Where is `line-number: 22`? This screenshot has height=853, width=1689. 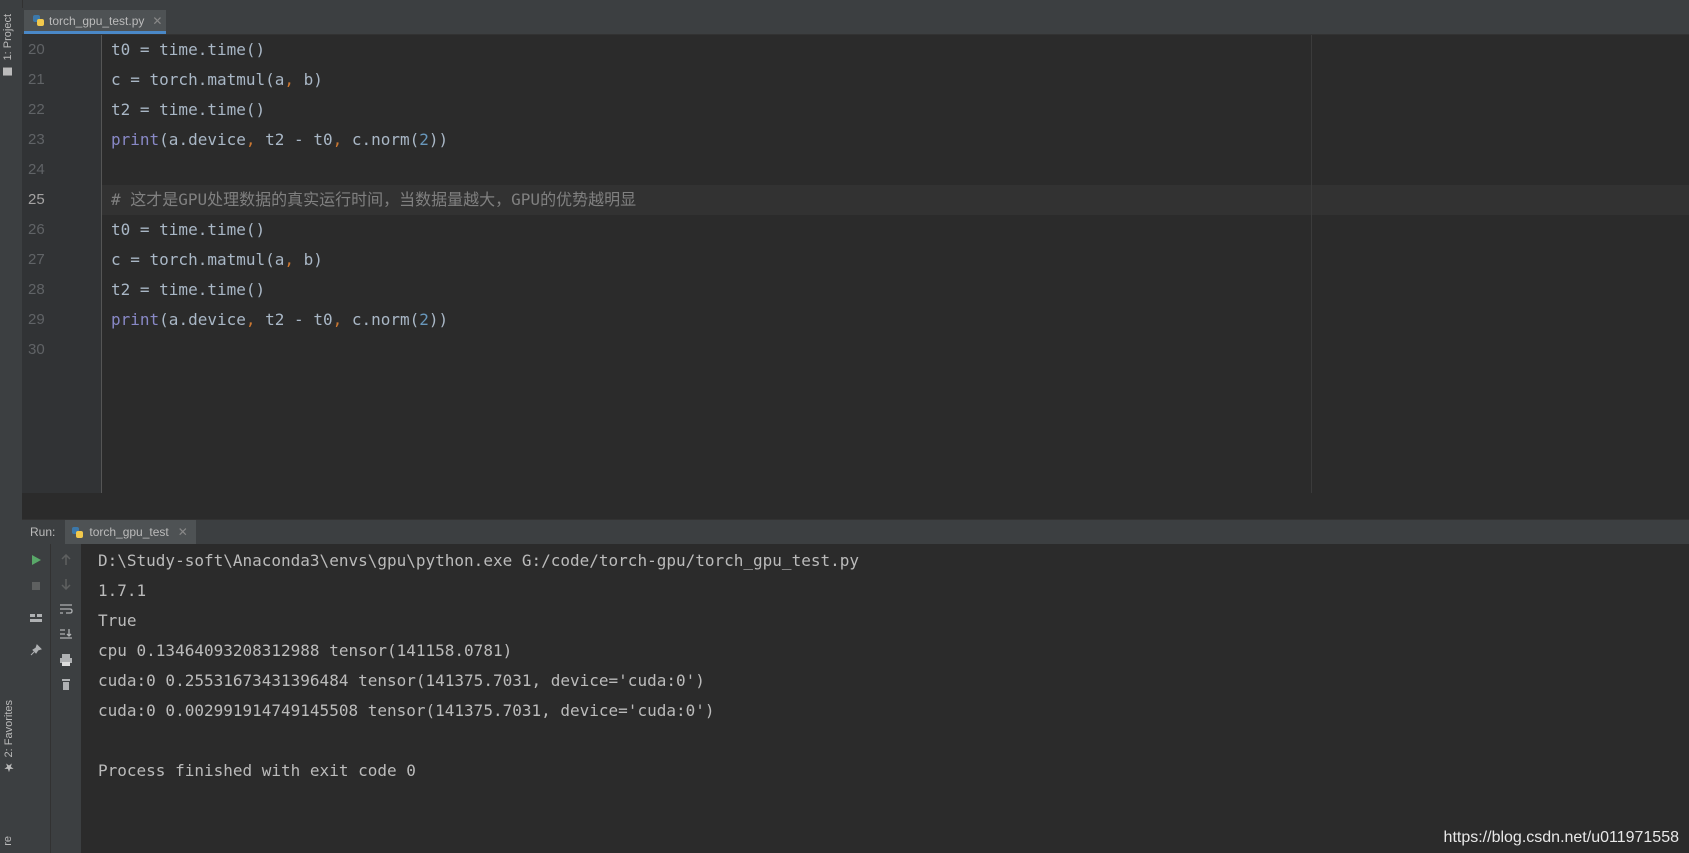 line-number: 22 is located at coordinates (36, 109).